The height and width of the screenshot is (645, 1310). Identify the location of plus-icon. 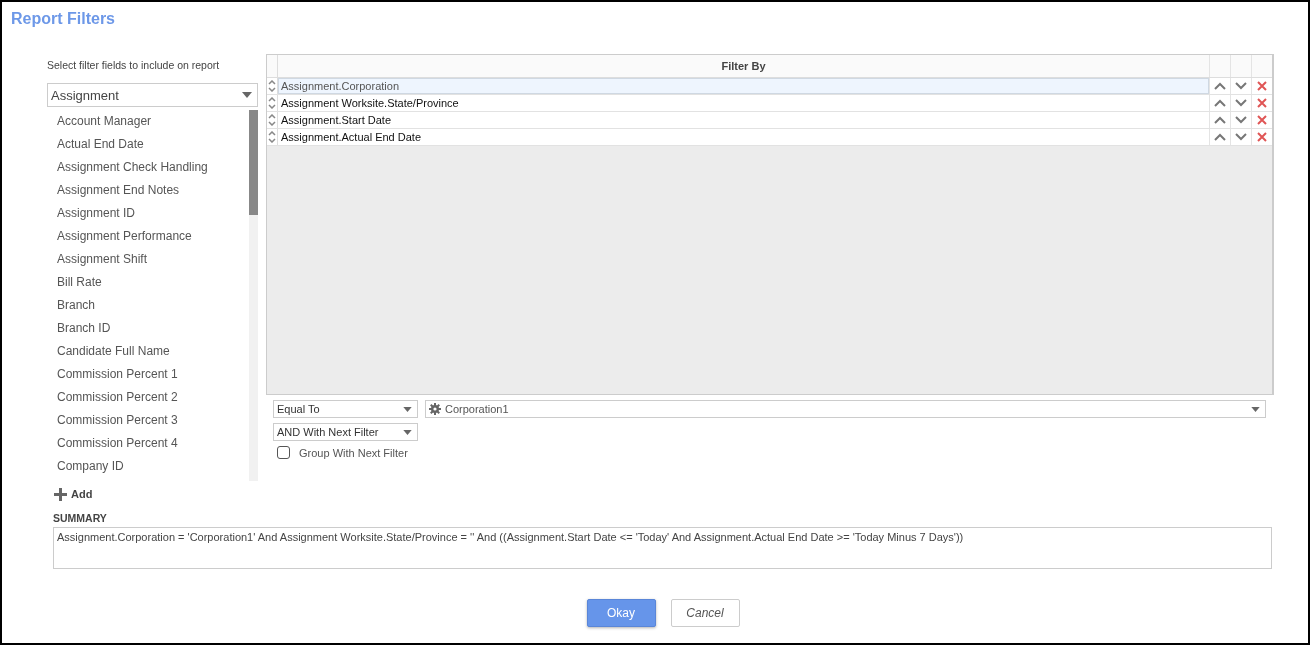
(60, 494).